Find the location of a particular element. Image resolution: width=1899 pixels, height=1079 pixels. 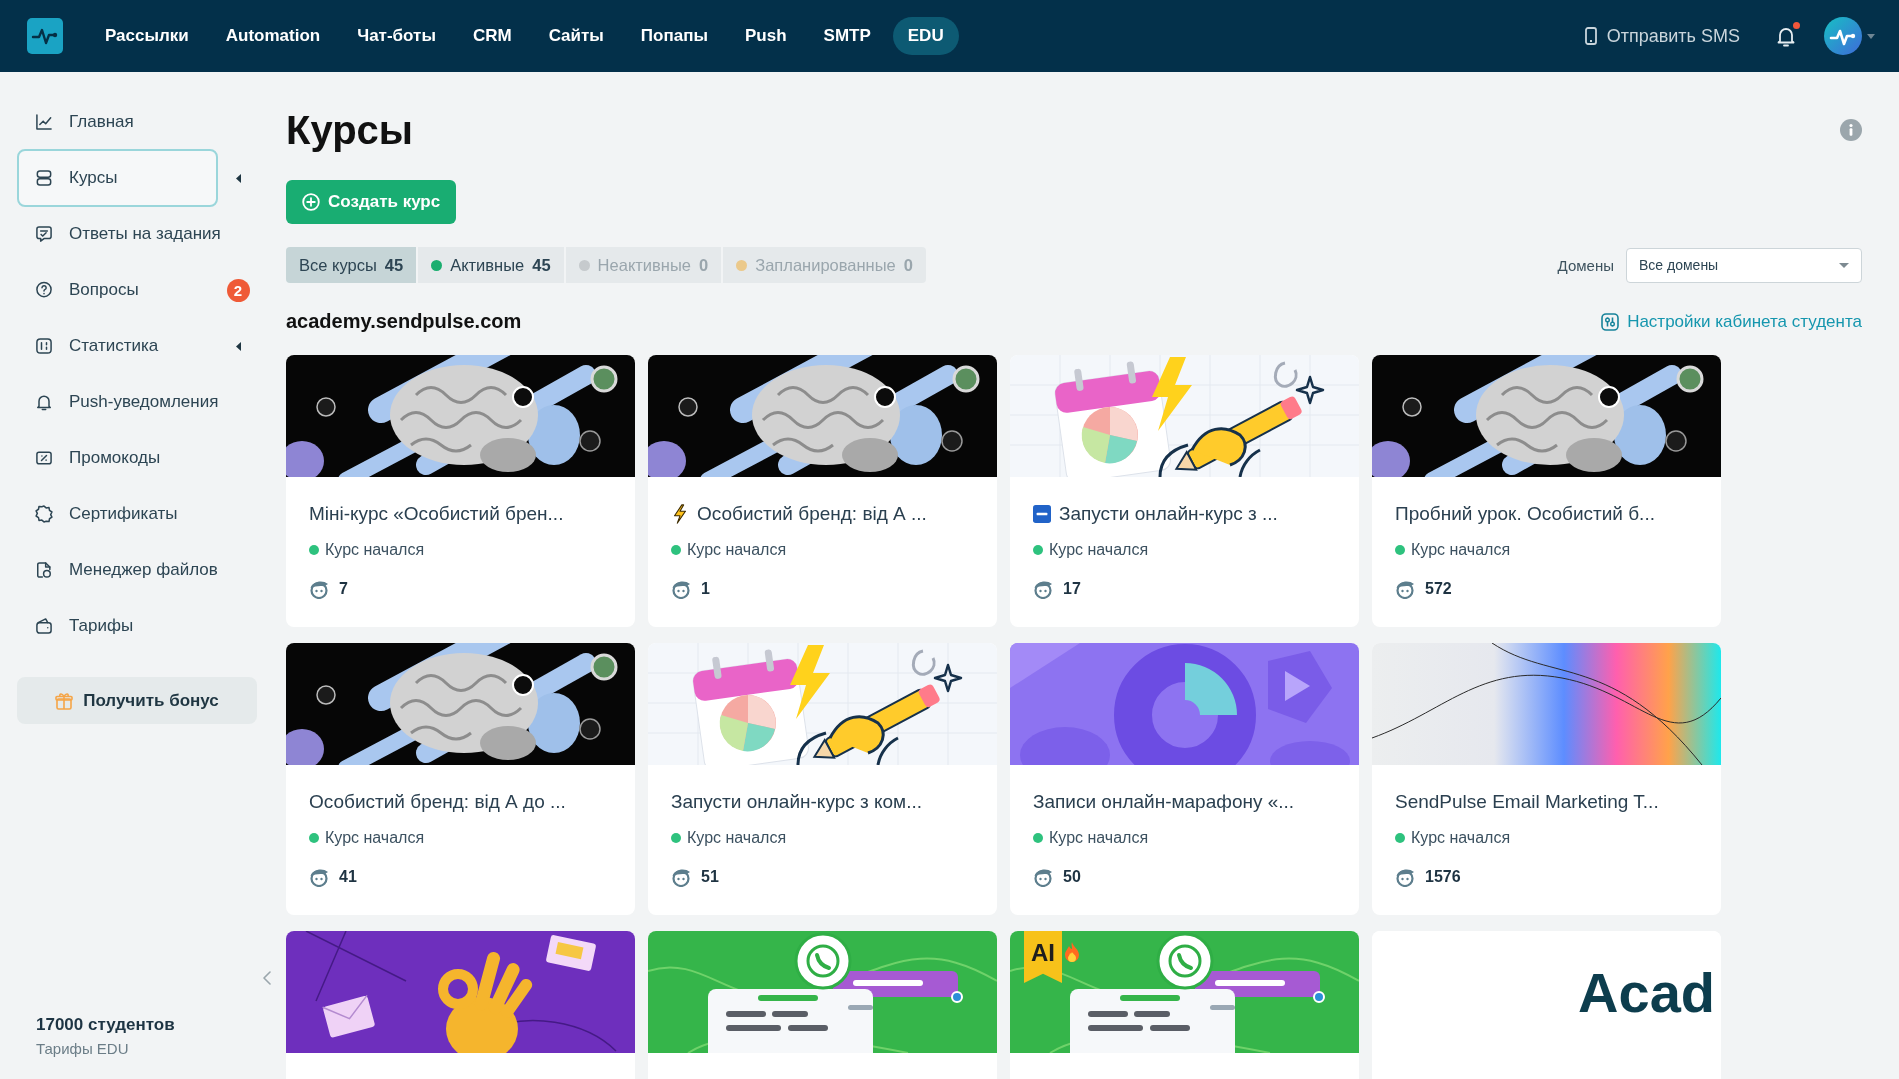

sidebar-item: Главная is located at coordinates (117, 122).